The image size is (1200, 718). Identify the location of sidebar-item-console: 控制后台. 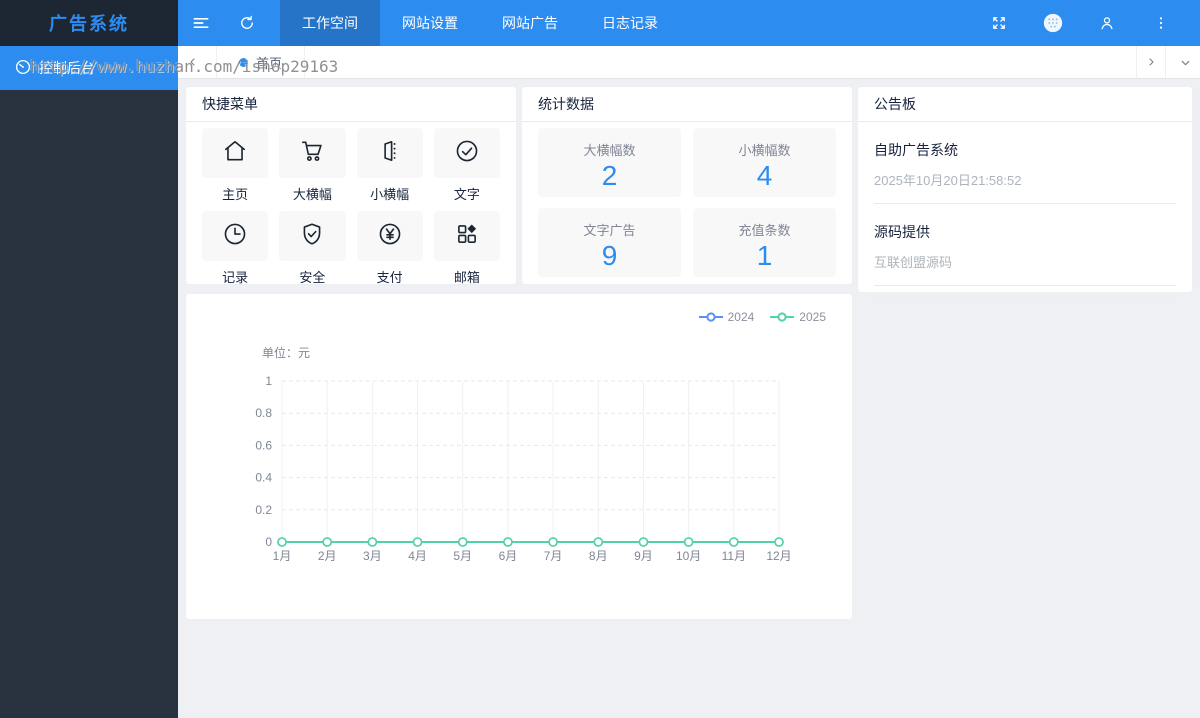
(89, 68).